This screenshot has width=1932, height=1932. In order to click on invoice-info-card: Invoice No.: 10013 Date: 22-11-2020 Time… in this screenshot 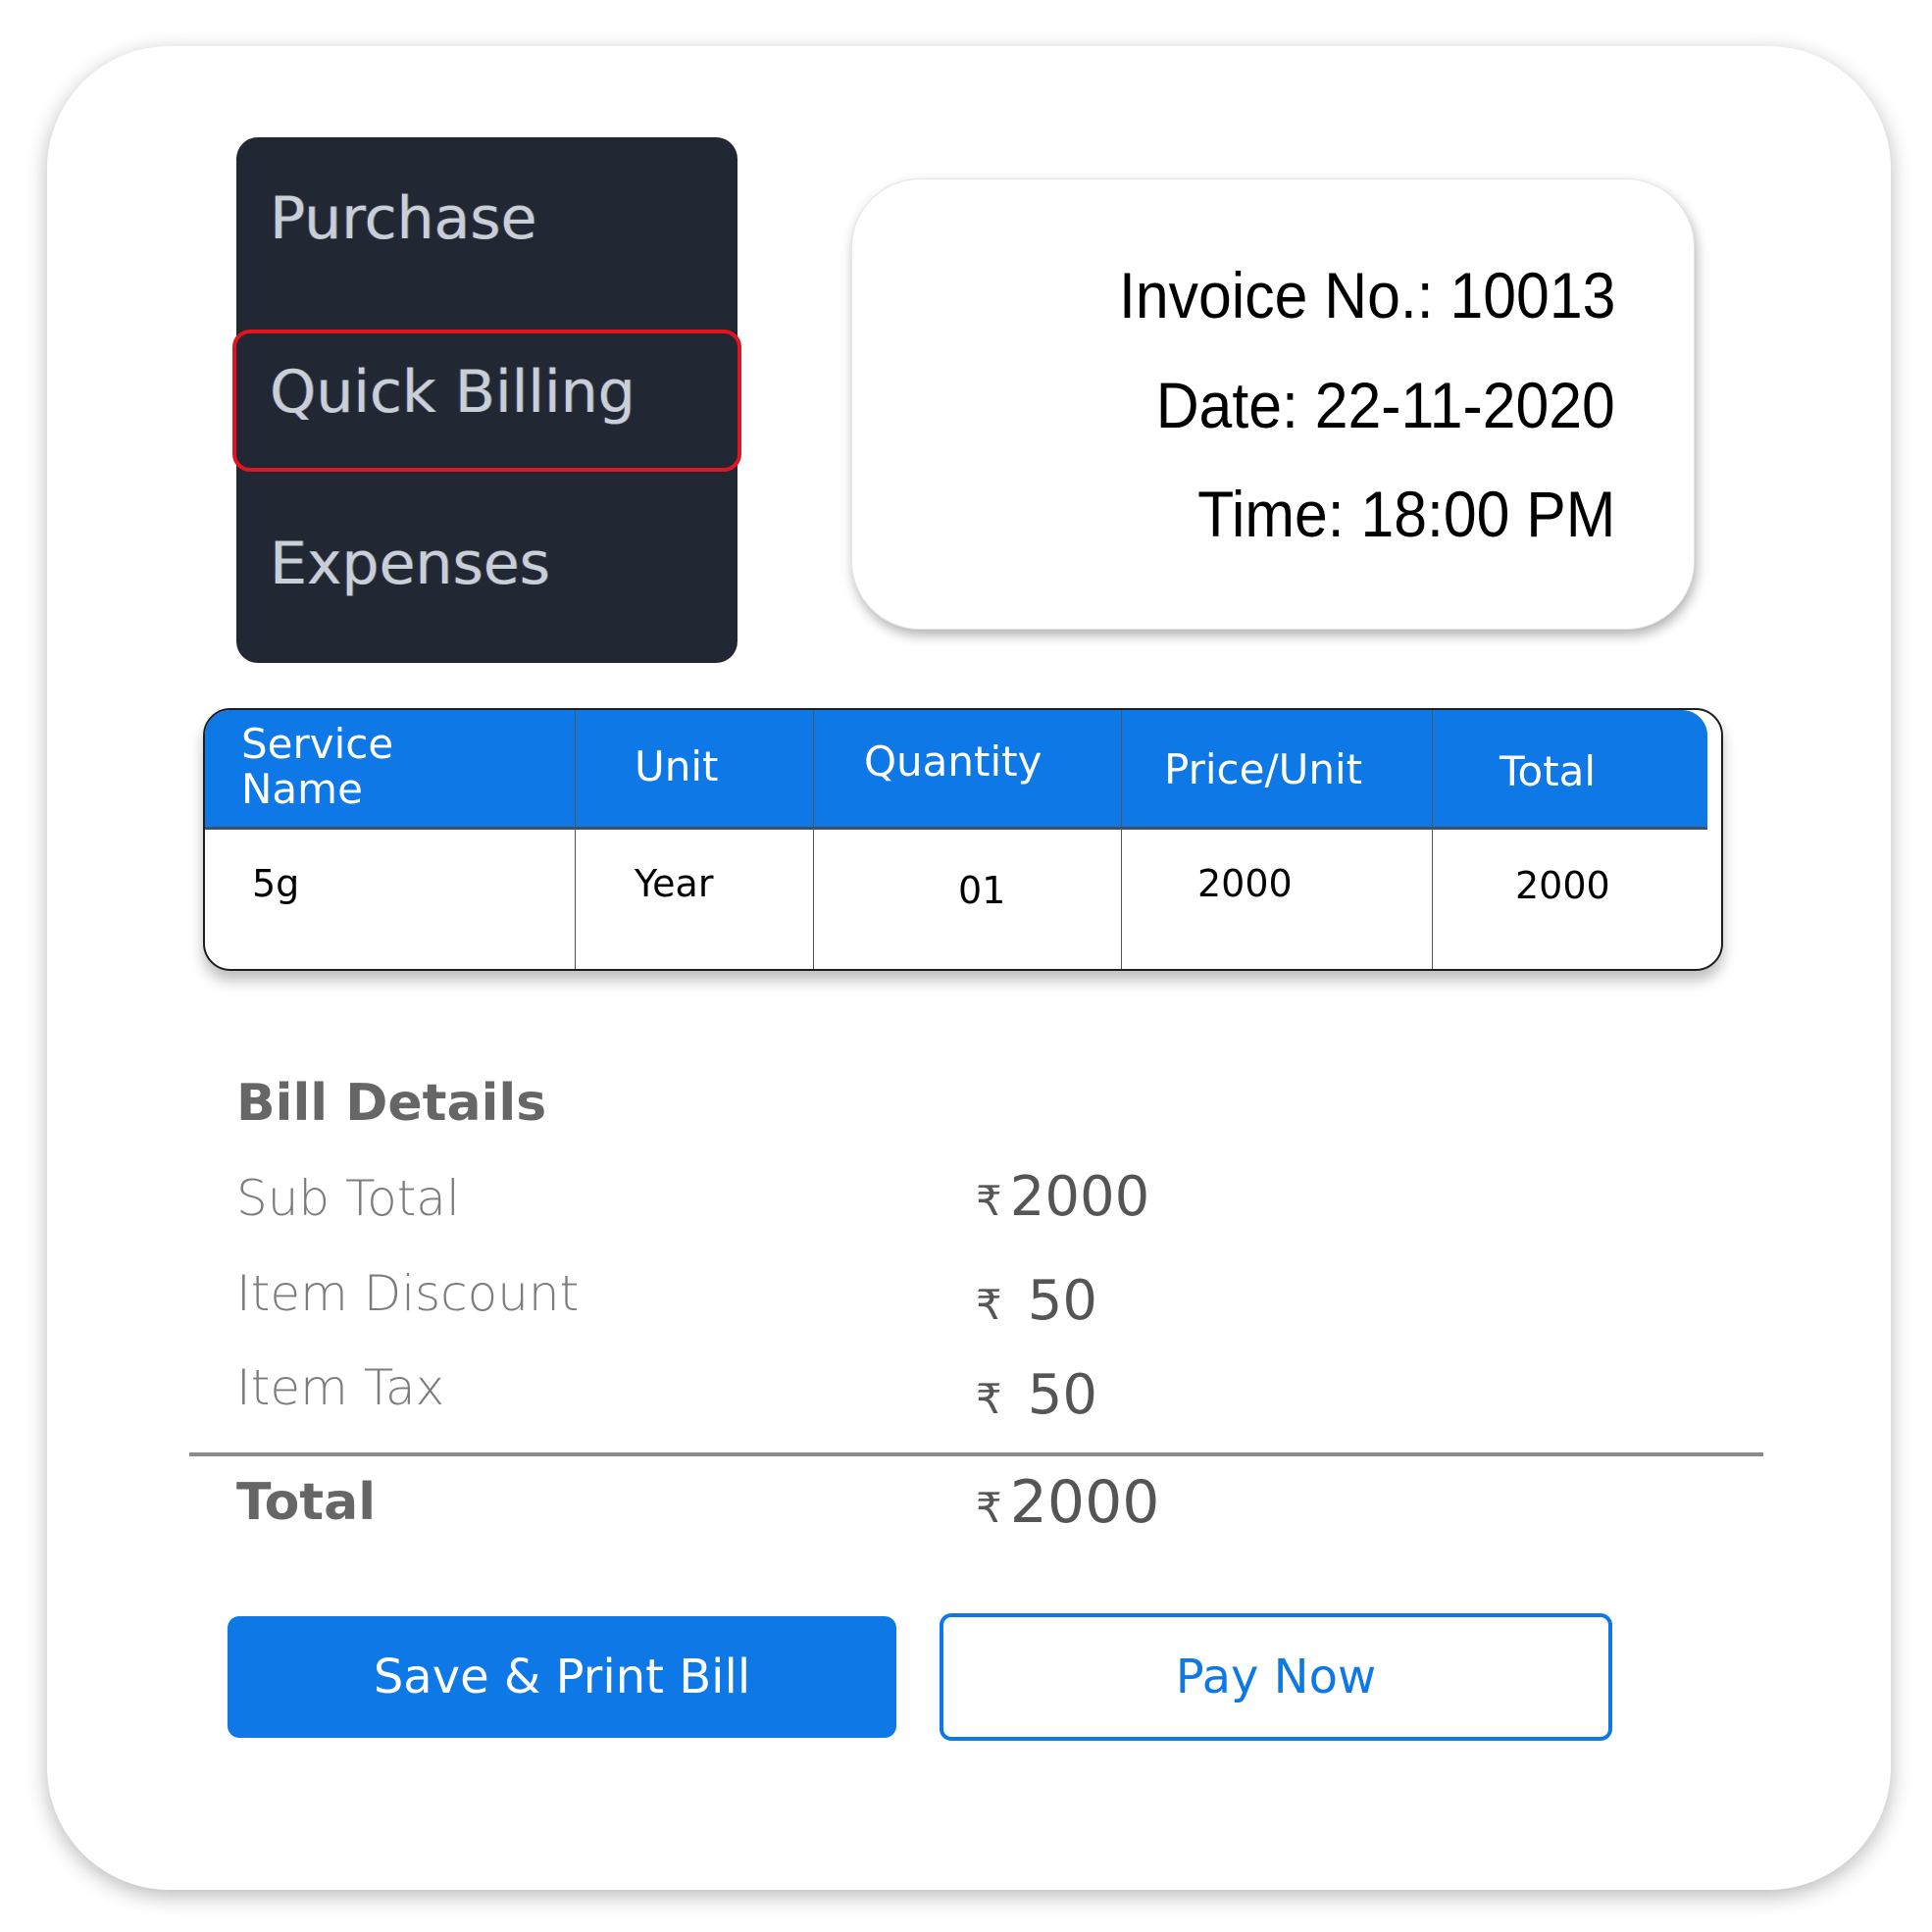, I will do `click(1273, 404)`.